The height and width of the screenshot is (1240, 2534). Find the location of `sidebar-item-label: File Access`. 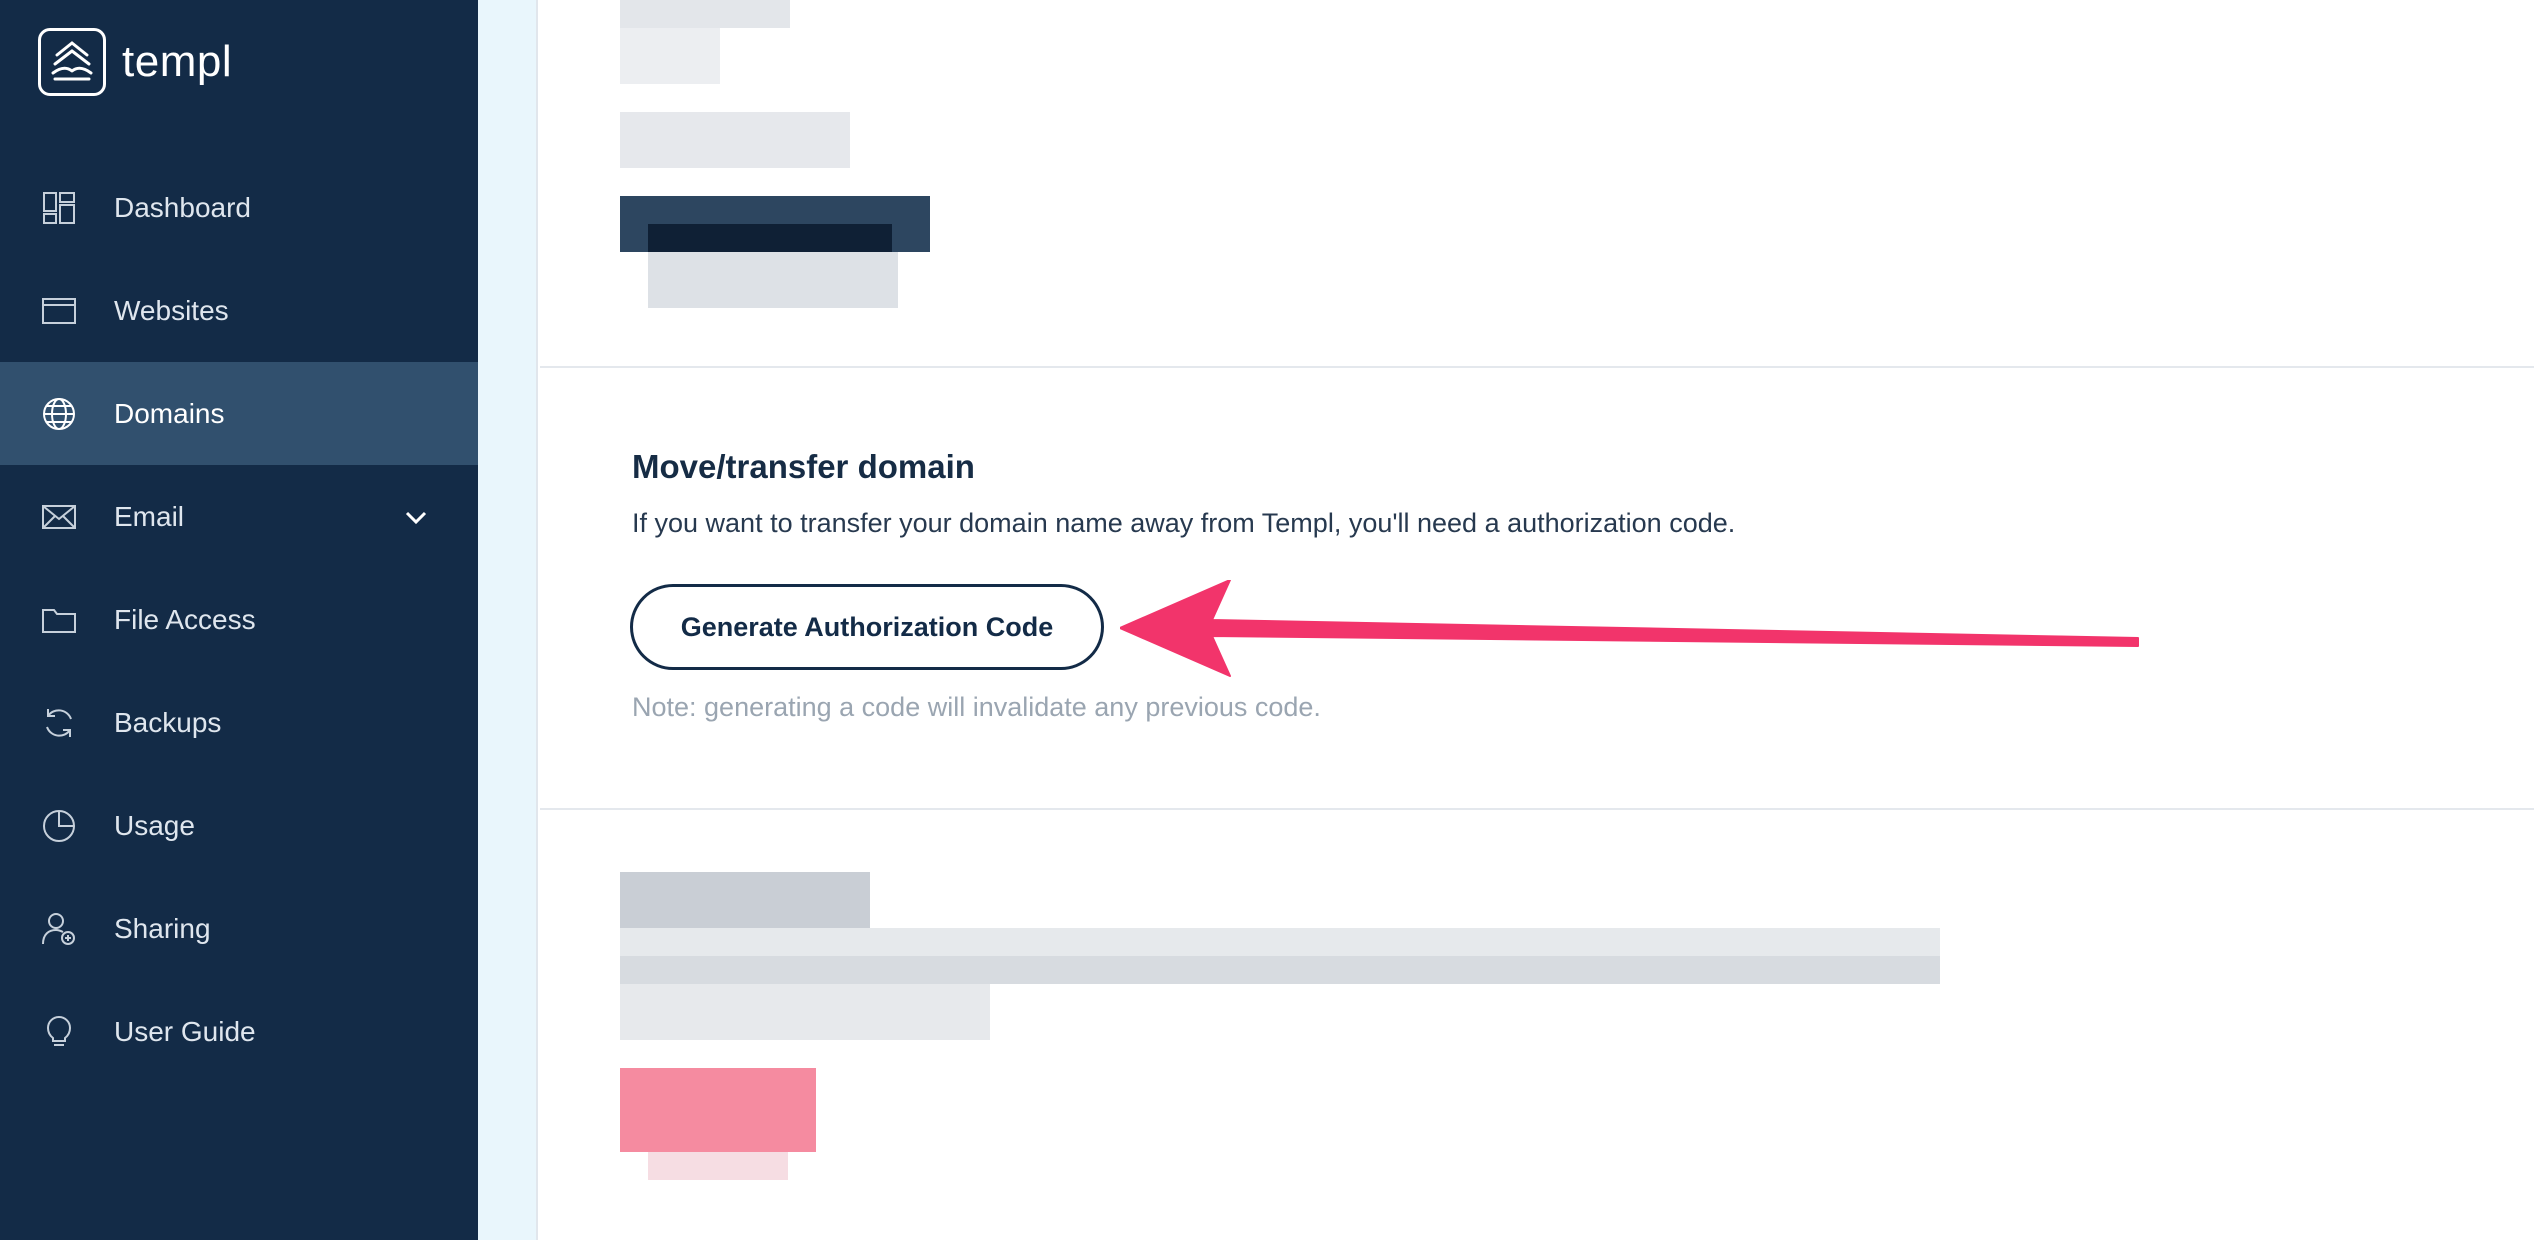

sidebar-item-label: File Access is located at coordinates (185, 619).